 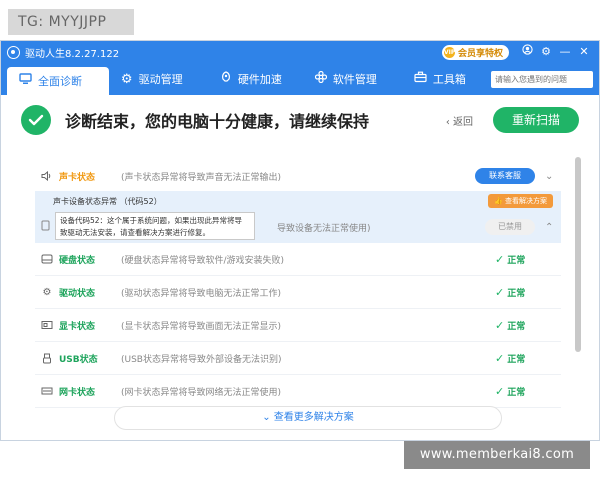 I want to click on vip-icon: VIP, so click(x=449, y=52).